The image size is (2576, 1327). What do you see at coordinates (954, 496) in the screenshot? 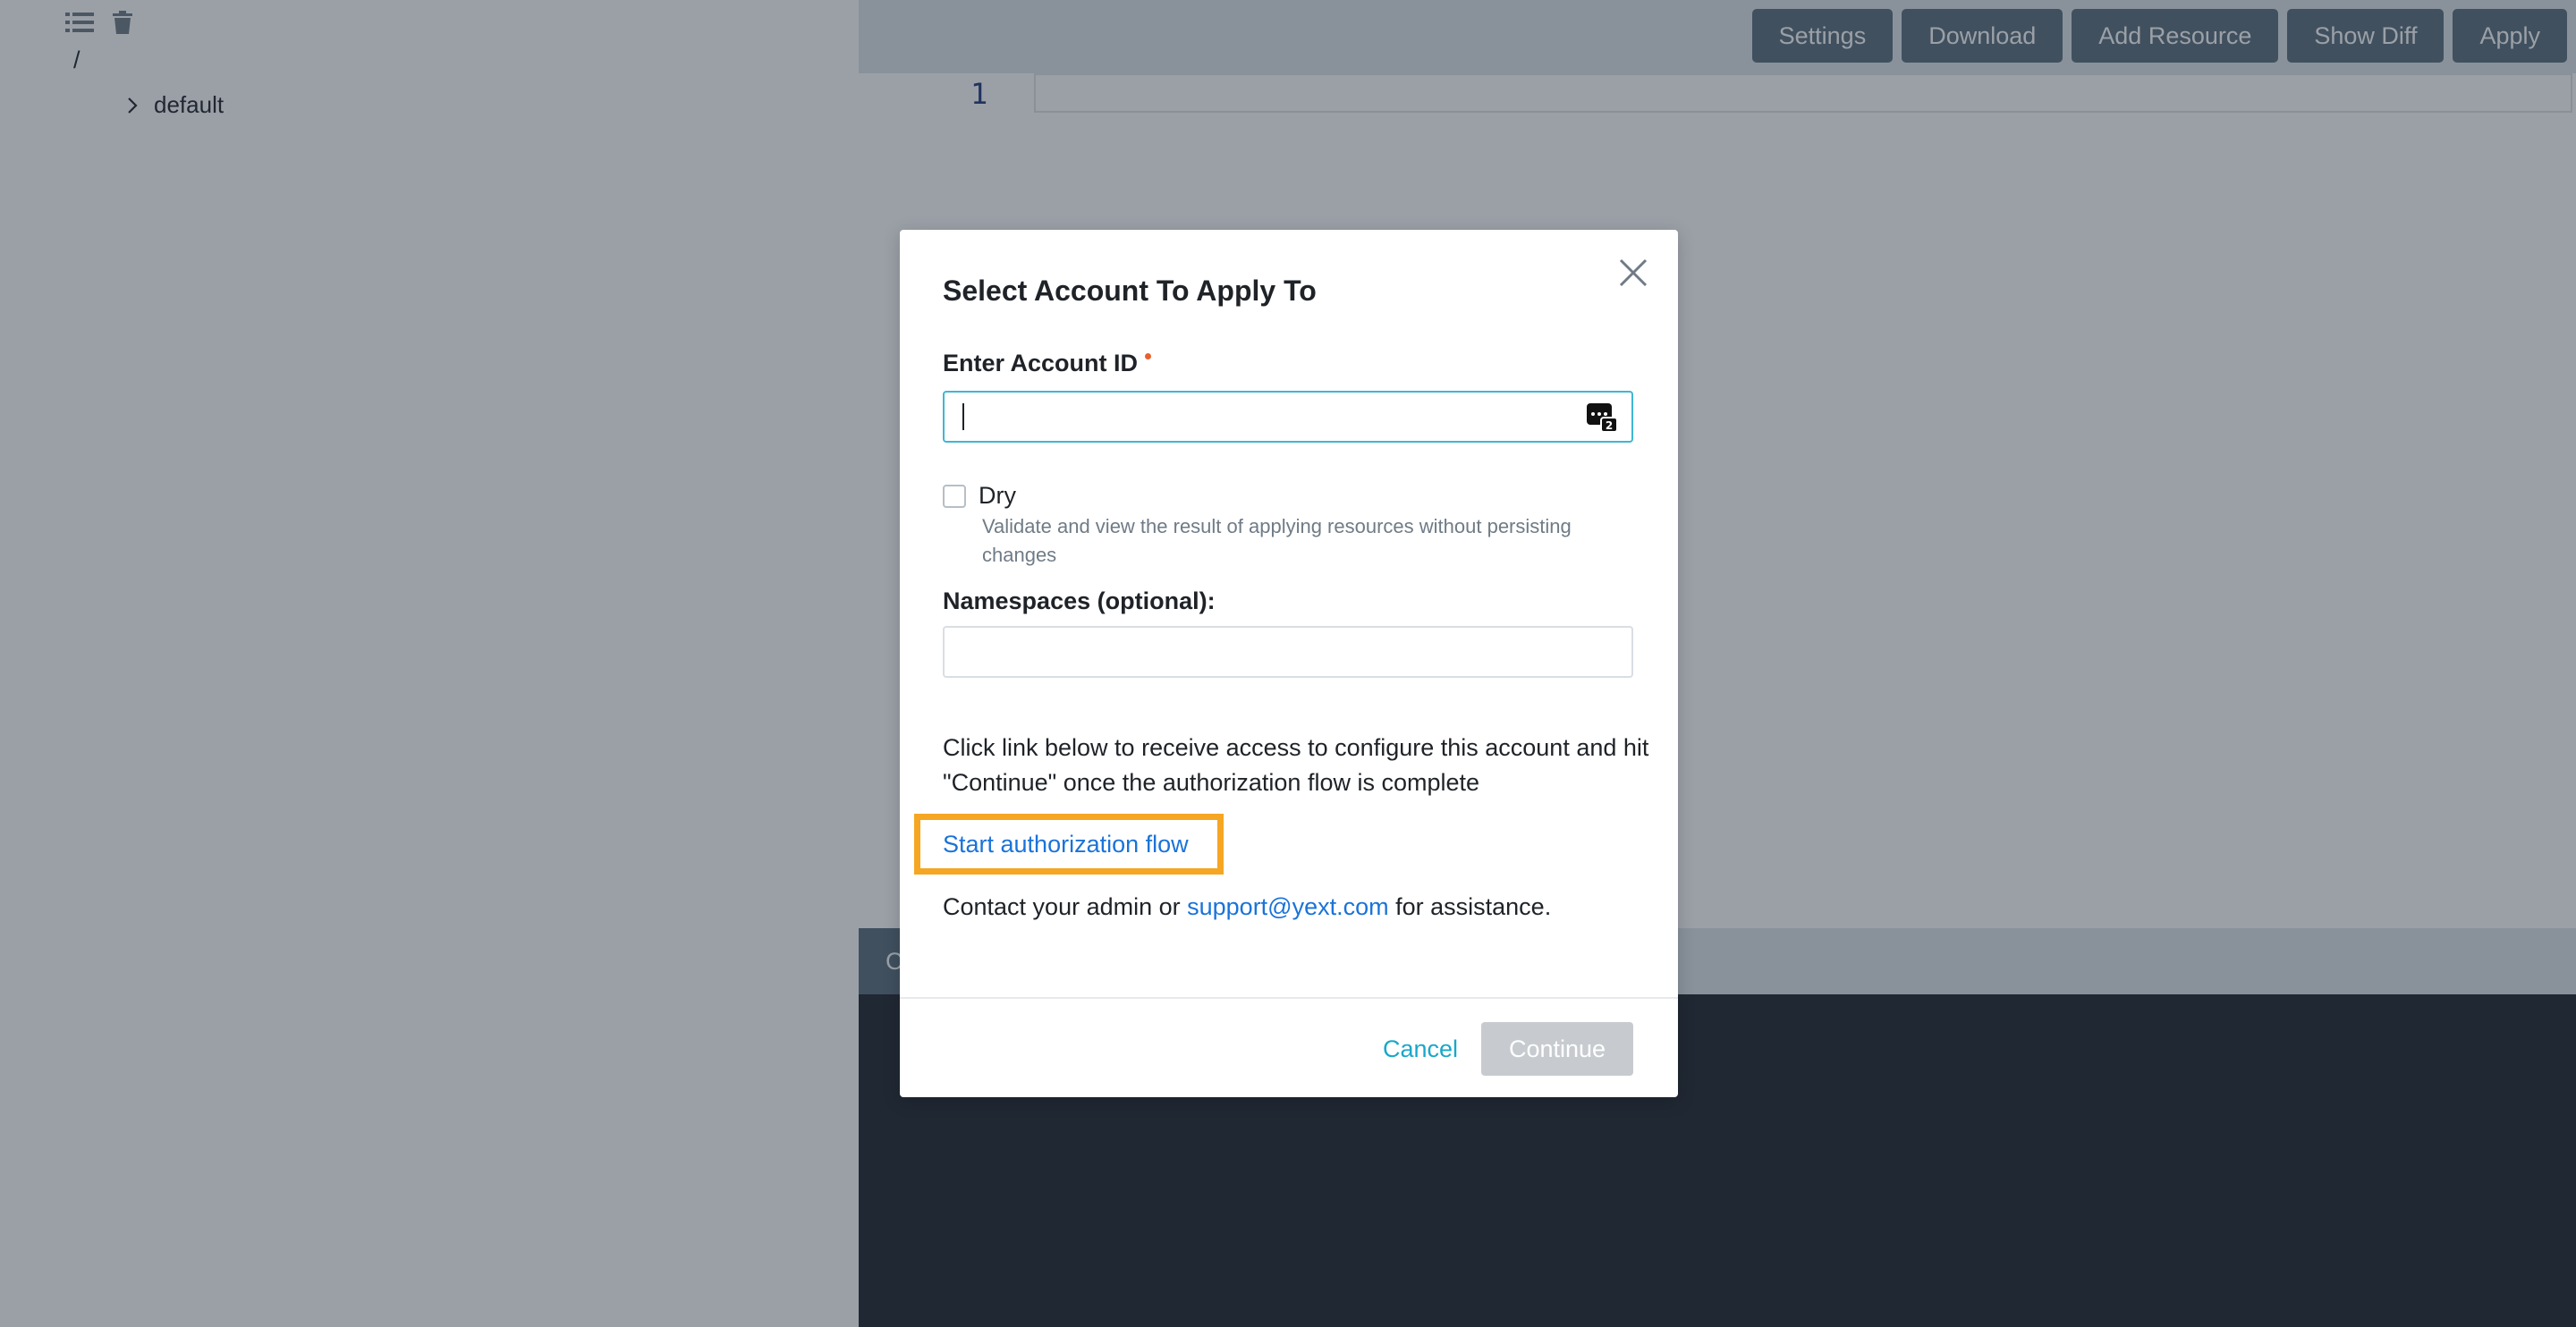
I see `dry-checkbox` at bounding box center [954, 496].